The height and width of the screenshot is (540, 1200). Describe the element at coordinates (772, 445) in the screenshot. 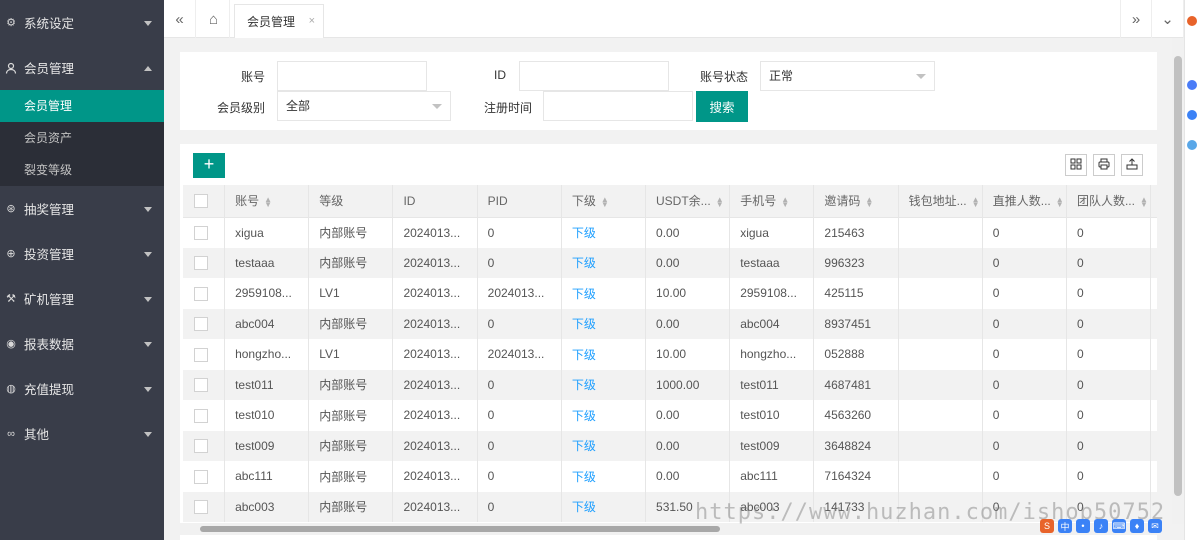

I see `table-cell: test009` at that location.